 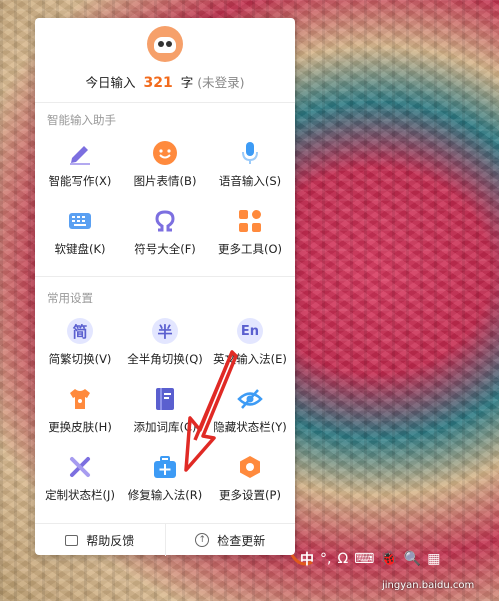 I want to click on skin-icon: 🐞, so click(x=388, y=559).